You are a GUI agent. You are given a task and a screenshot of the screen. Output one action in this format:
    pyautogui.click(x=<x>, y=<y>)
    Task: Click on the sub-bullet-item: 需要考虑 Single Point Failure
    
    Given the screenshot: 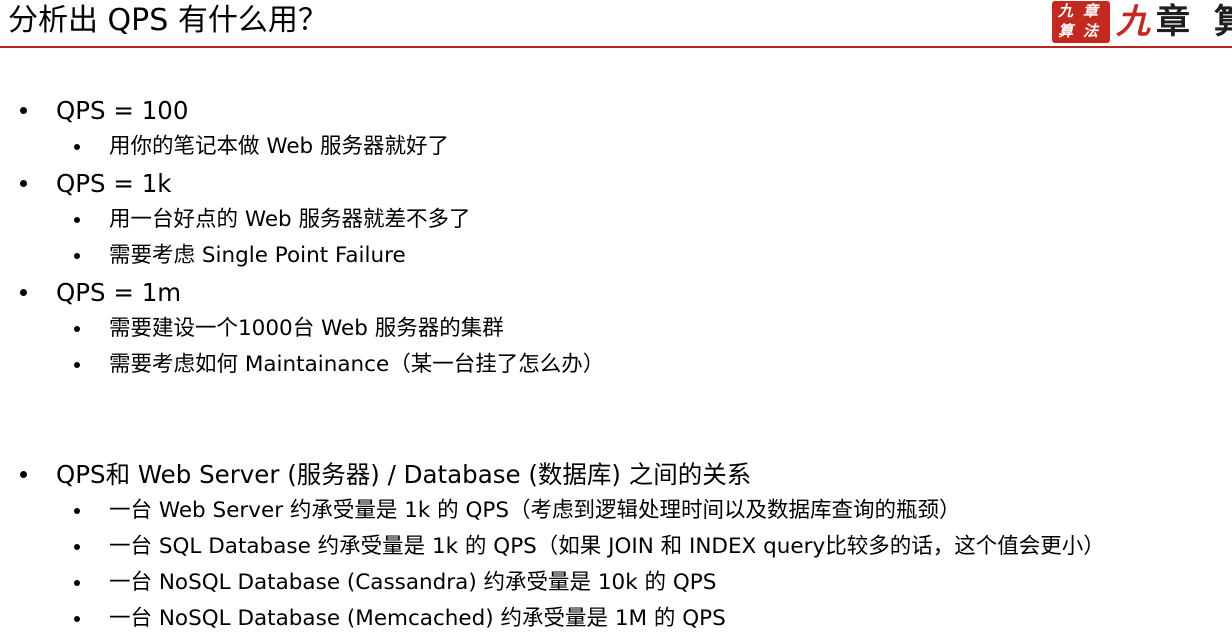 What is the action you would take?
    pyautogui.click(x=616, y=256)
    